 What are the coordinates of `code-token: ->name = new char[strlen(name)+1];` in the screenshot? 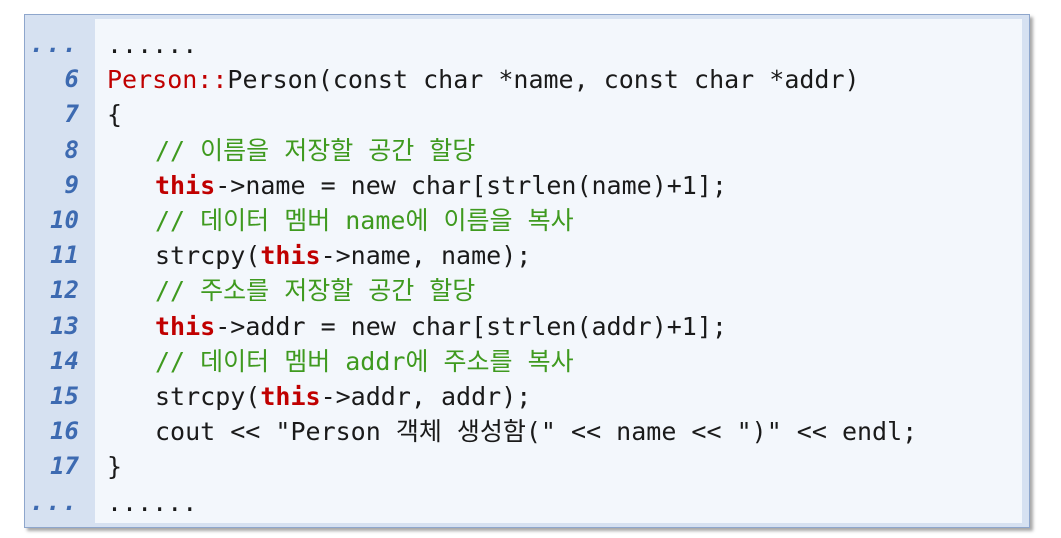 It's located at (471, 185).